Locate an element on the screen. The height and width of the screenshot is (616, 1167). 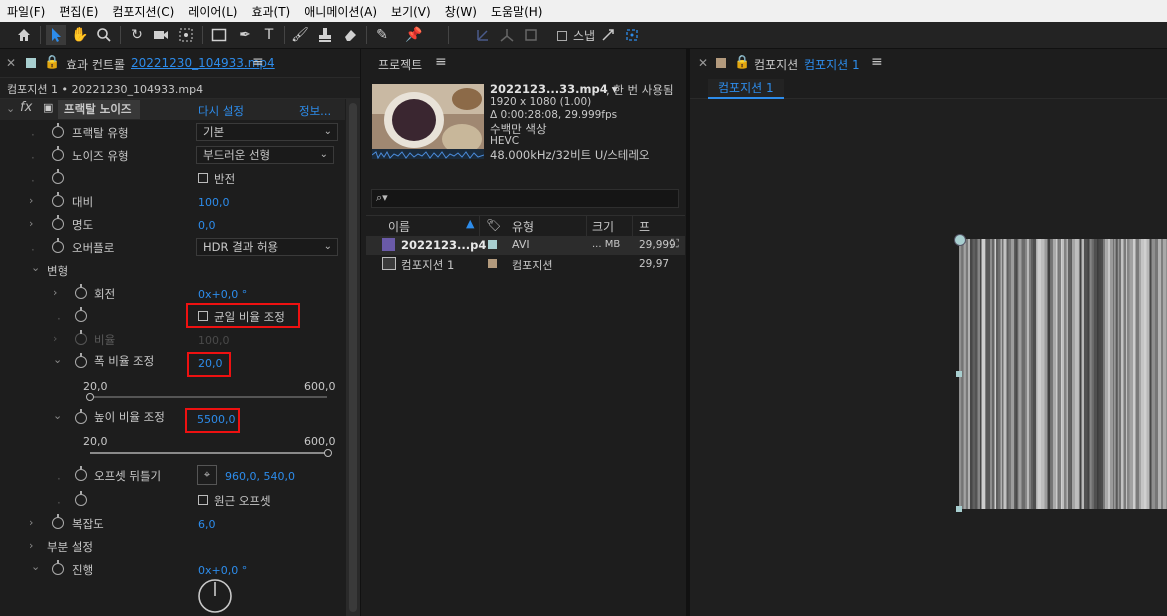
brush-tool-icon: 🖌 is located at coordinates (300, 35).